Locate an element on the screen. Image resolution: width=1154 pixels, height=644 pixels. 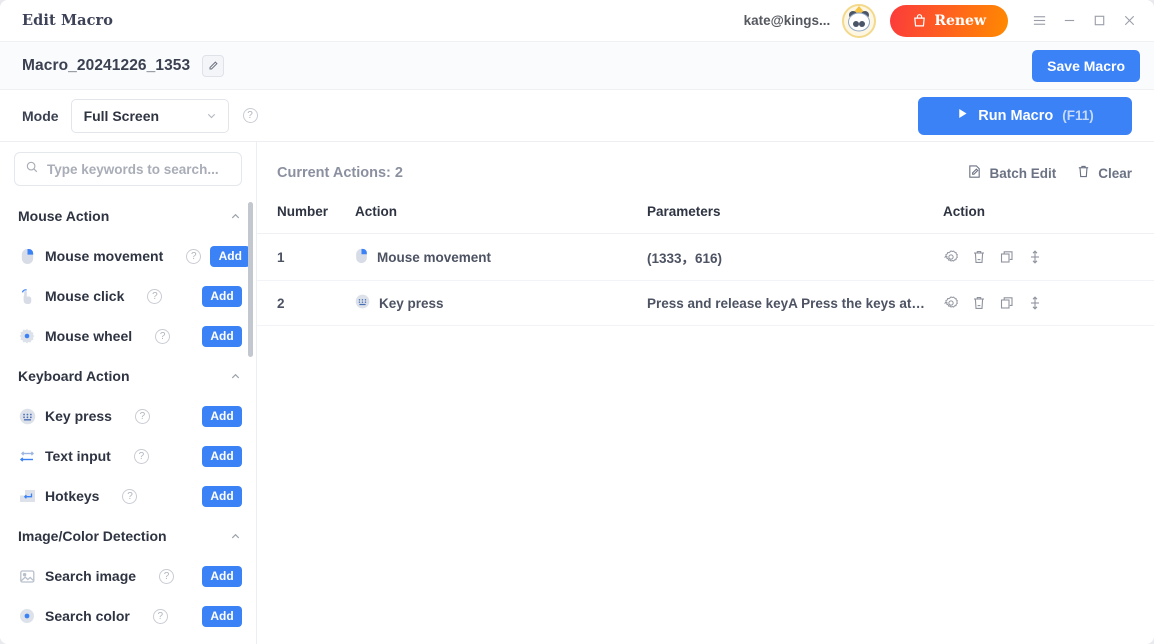
avatar is located at coordinates (859, 20).